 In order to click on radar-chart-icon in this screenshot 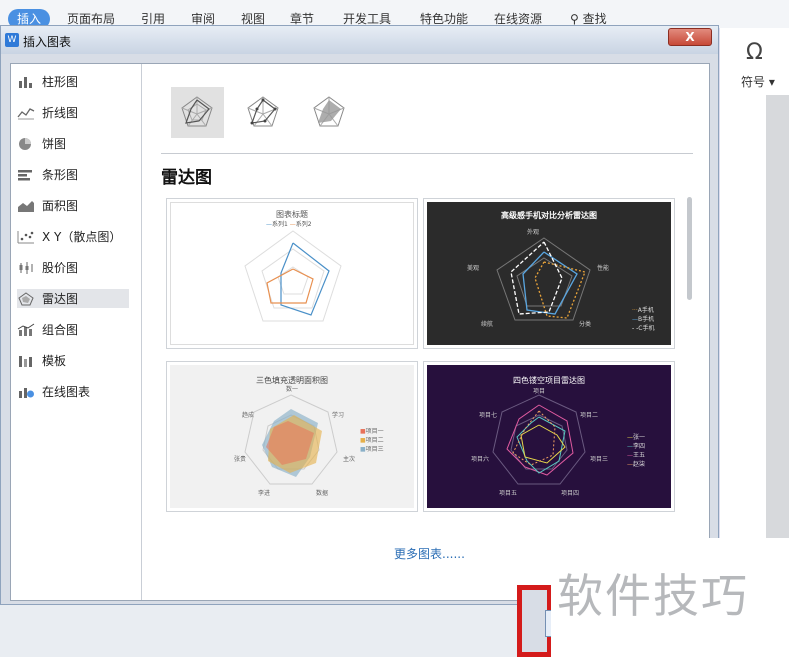, I will do `click(26, 298)`.